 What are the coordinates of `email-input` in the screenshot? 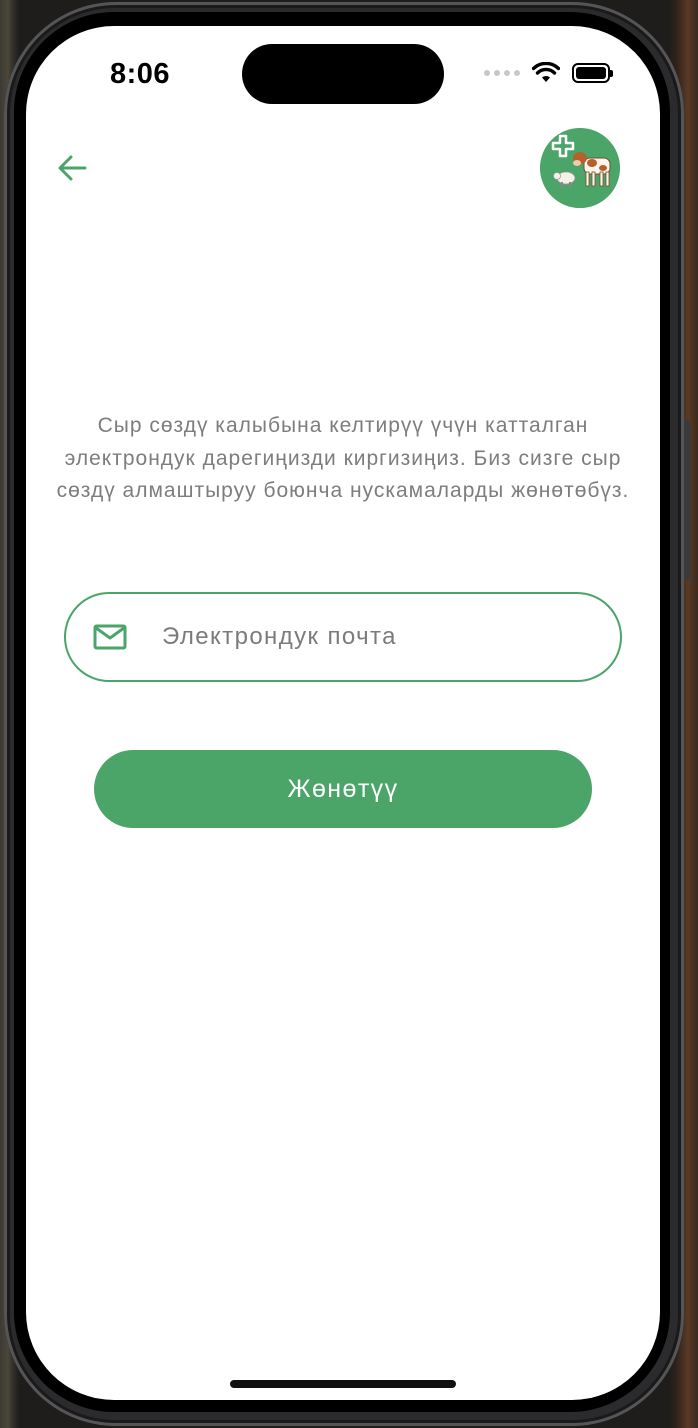 It's located at (372, 637).